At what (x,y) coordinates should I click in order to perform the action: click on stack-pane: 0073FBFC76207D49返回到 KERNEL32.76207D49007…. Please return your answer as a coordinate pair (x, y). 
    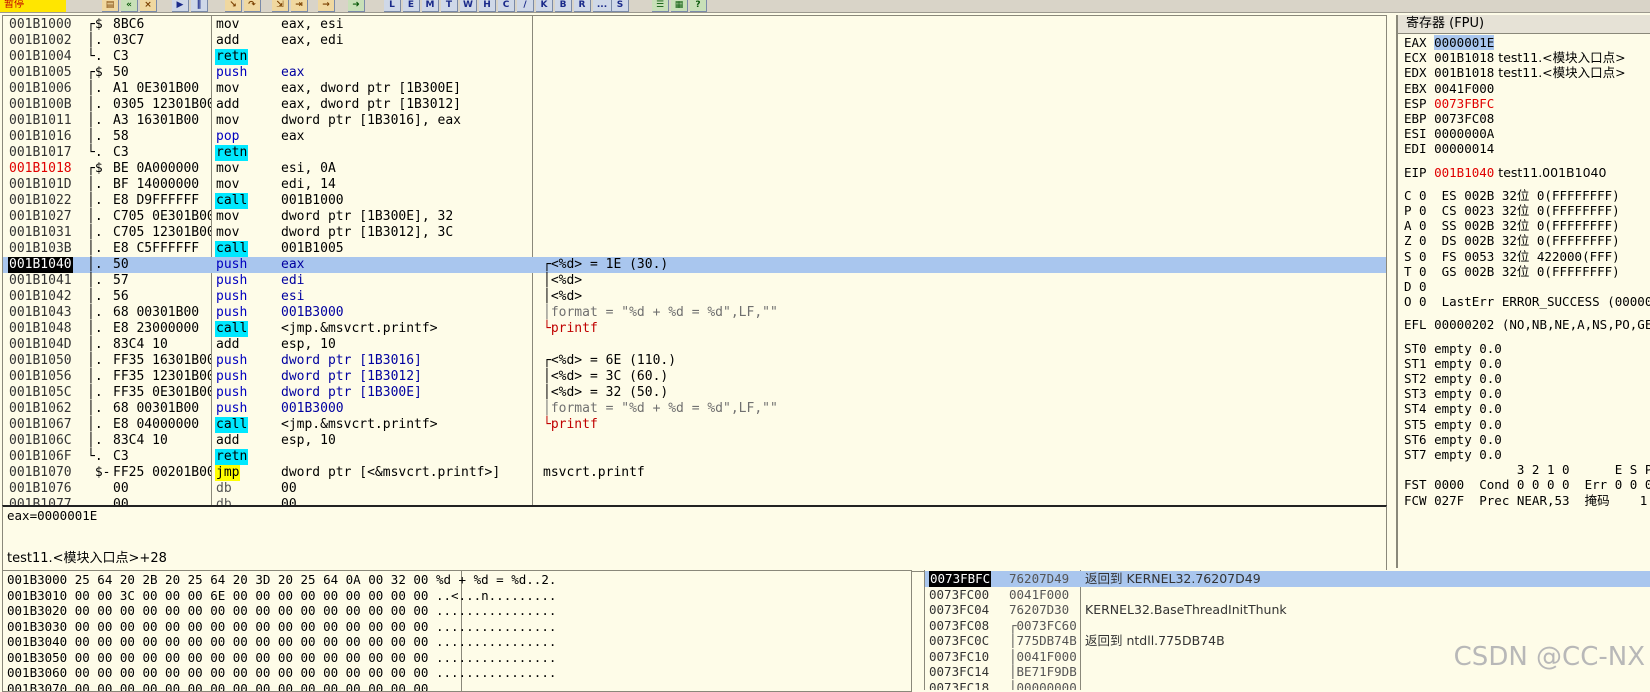
    Looking at the image, I should click on (1287, 630).